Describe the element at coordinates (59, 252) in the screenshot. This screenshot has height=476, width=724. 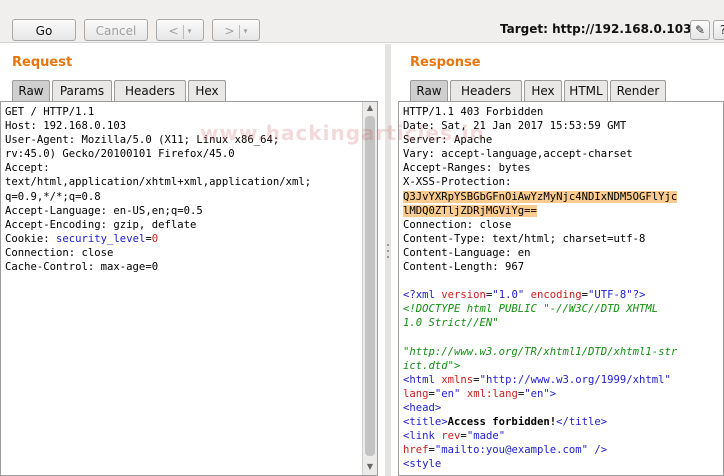
I see `request-token: Connection: close` at that location.